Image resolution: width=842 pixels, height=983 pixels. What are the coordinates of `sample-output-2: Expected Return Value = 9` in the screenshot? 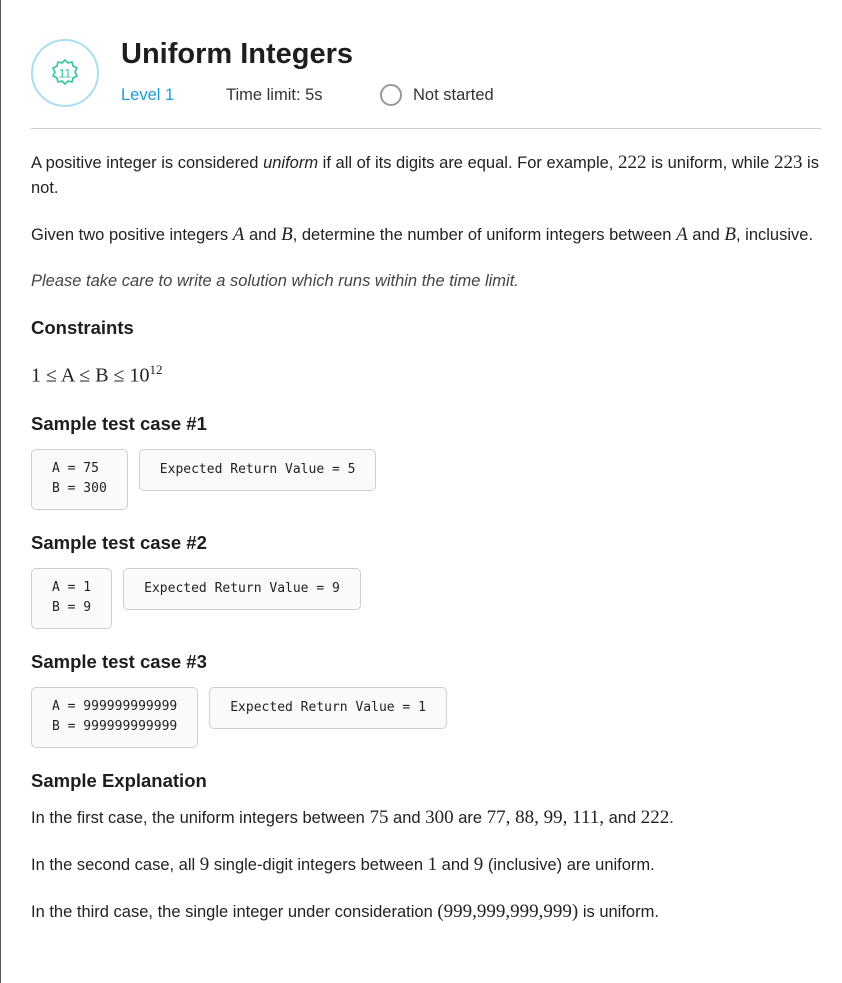 It's located at (242, 588).